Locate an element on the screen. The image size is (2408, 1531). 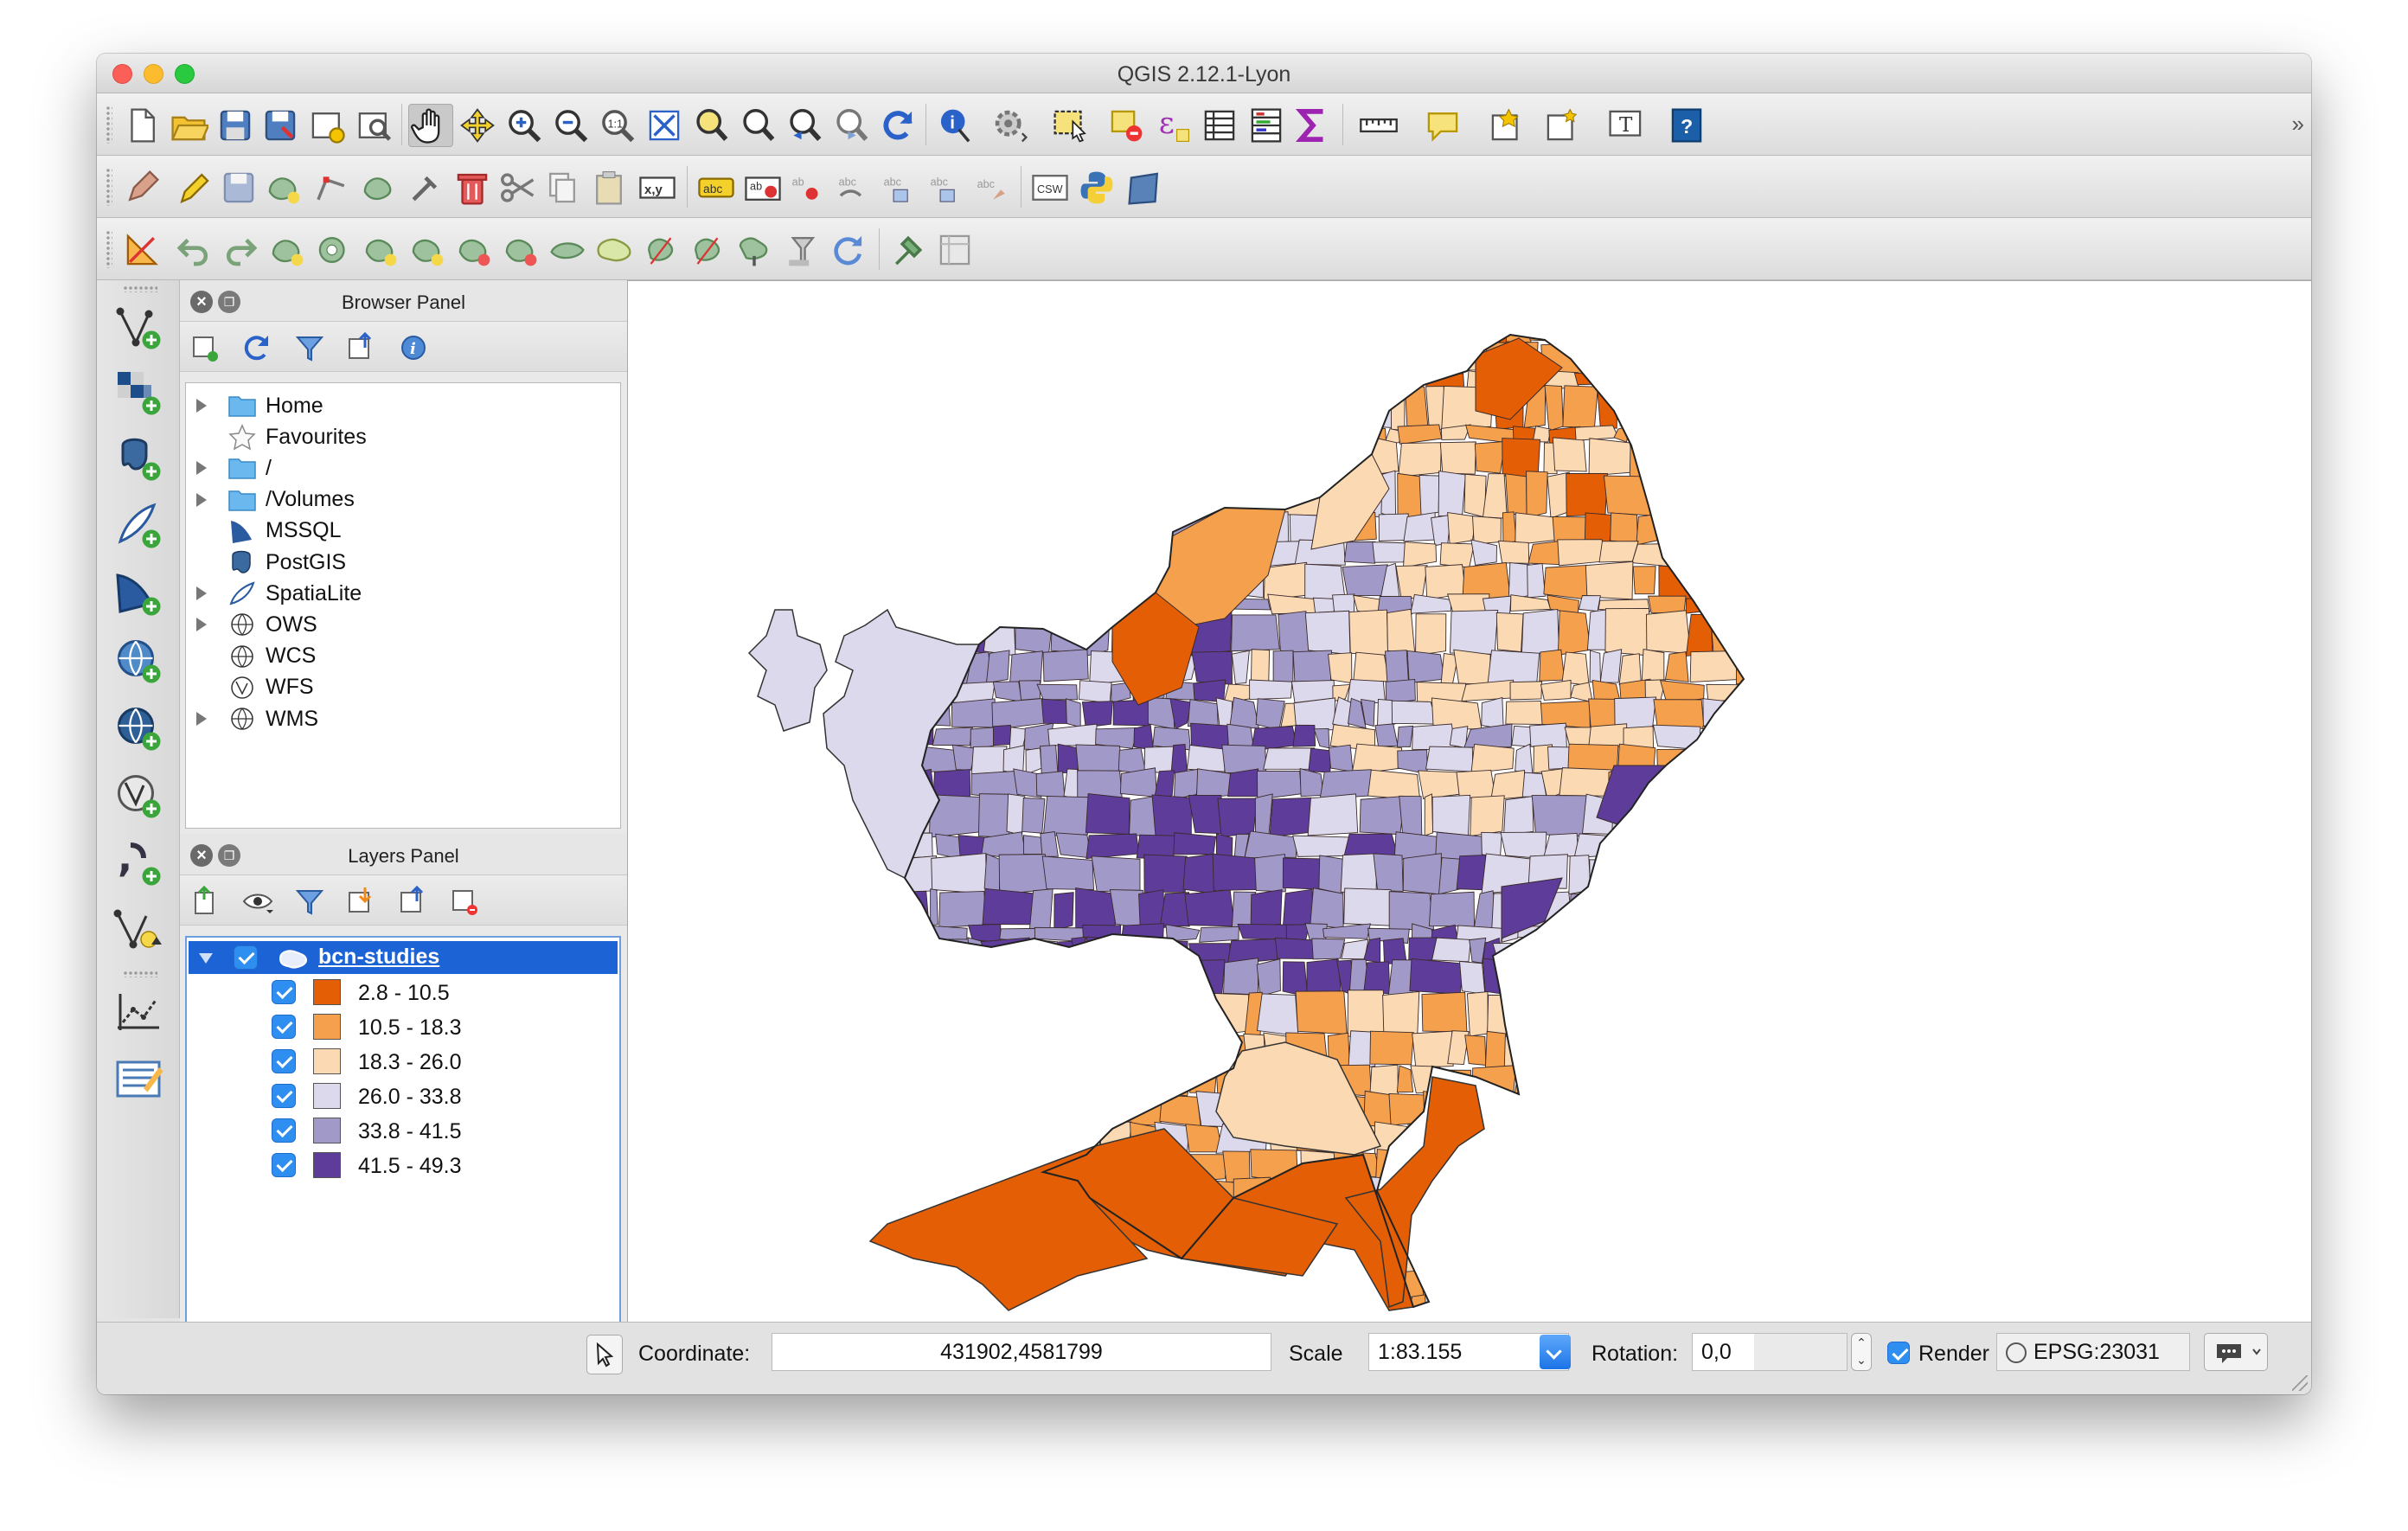
label-tool-icon: abc is located at coordinates (993, 187).